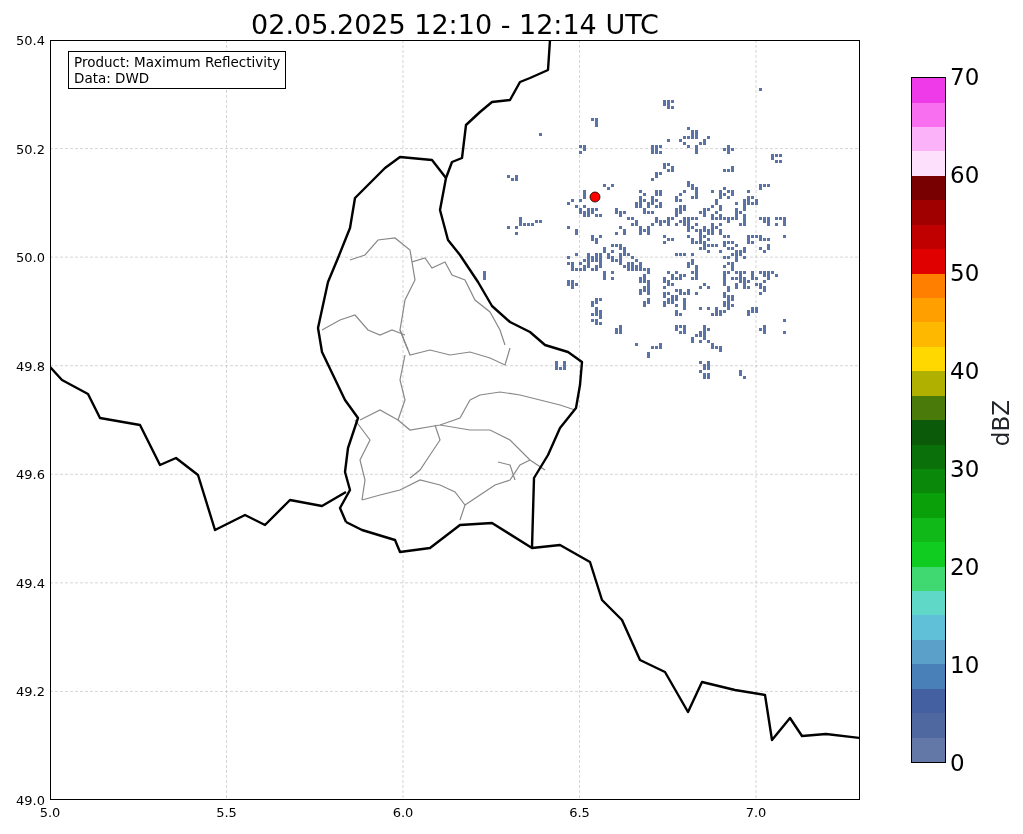 Image resolution: width=1023 pixels, height=834 pixels. I want to click on colorbar-label: dBZ, so click(1001, 423).